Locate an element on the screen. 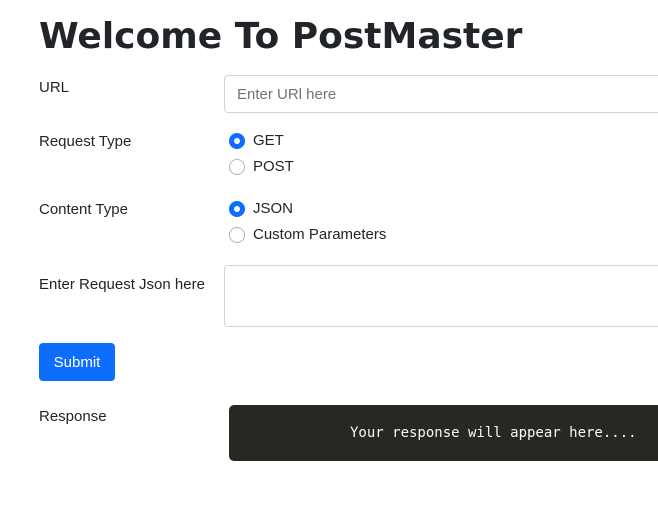  url-input is located at coordinates (441, 94).